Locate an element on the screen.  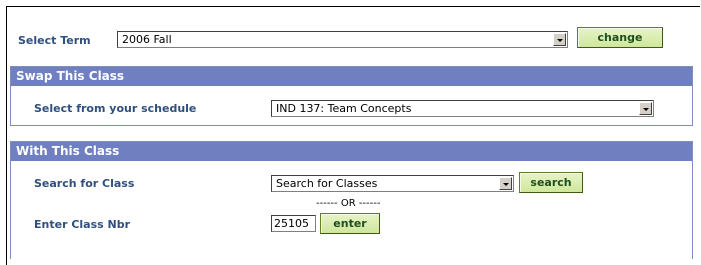
schedule-select-value: IND 137: Team Concepts is located at coordinates (344, 108).